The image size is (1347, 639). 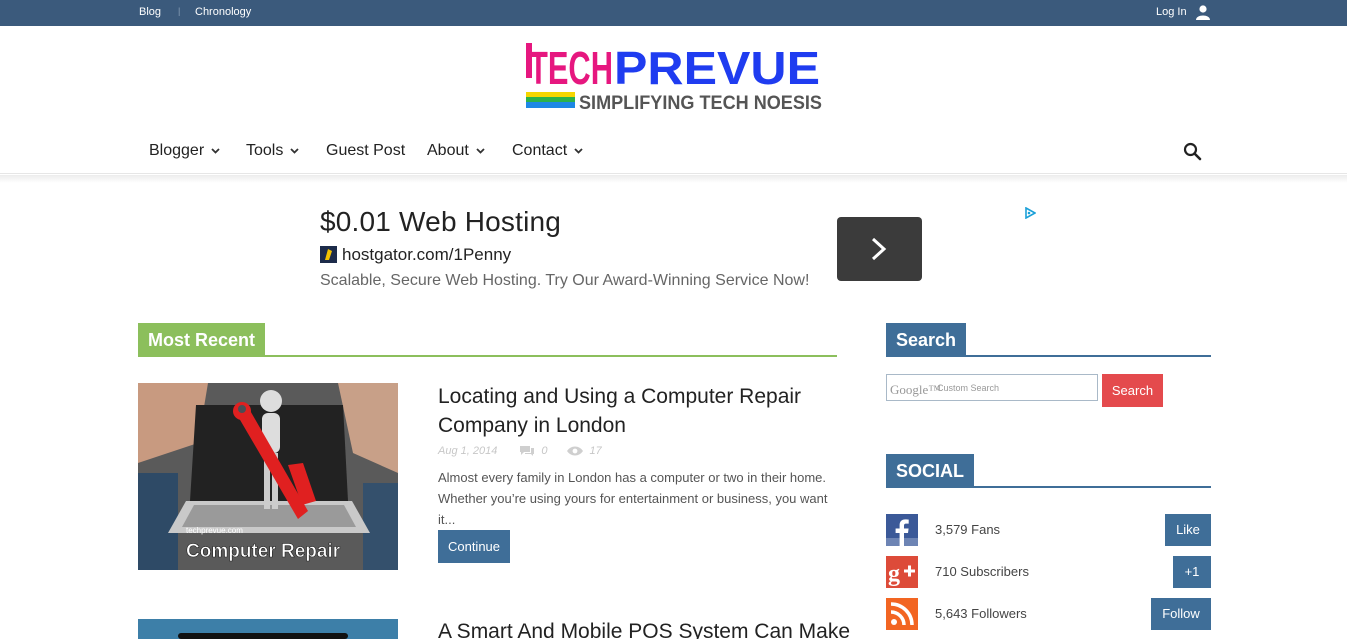 I want to click on view-count: 17, so click(x=595, y=451).